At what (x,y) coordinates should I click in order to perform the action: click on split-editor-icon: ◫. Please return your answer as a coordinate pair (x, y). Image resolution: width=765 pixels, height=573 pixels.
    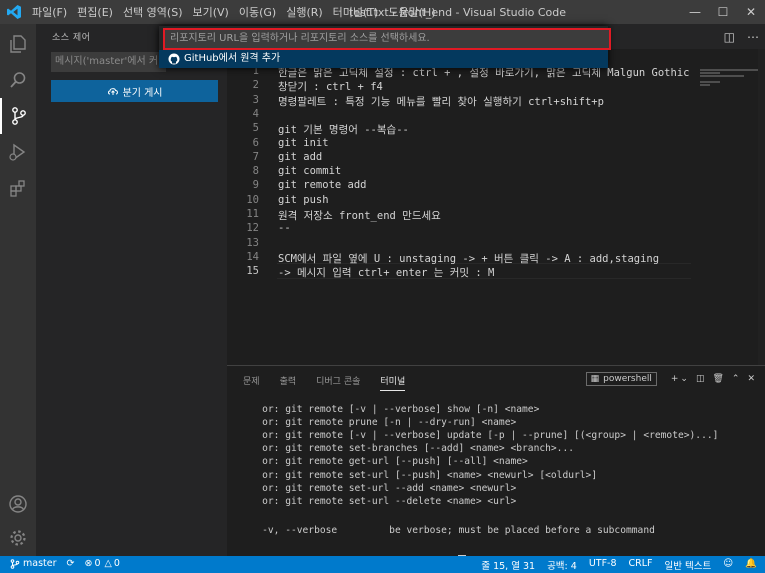
    Looking at the image, I should click on (729, 37).